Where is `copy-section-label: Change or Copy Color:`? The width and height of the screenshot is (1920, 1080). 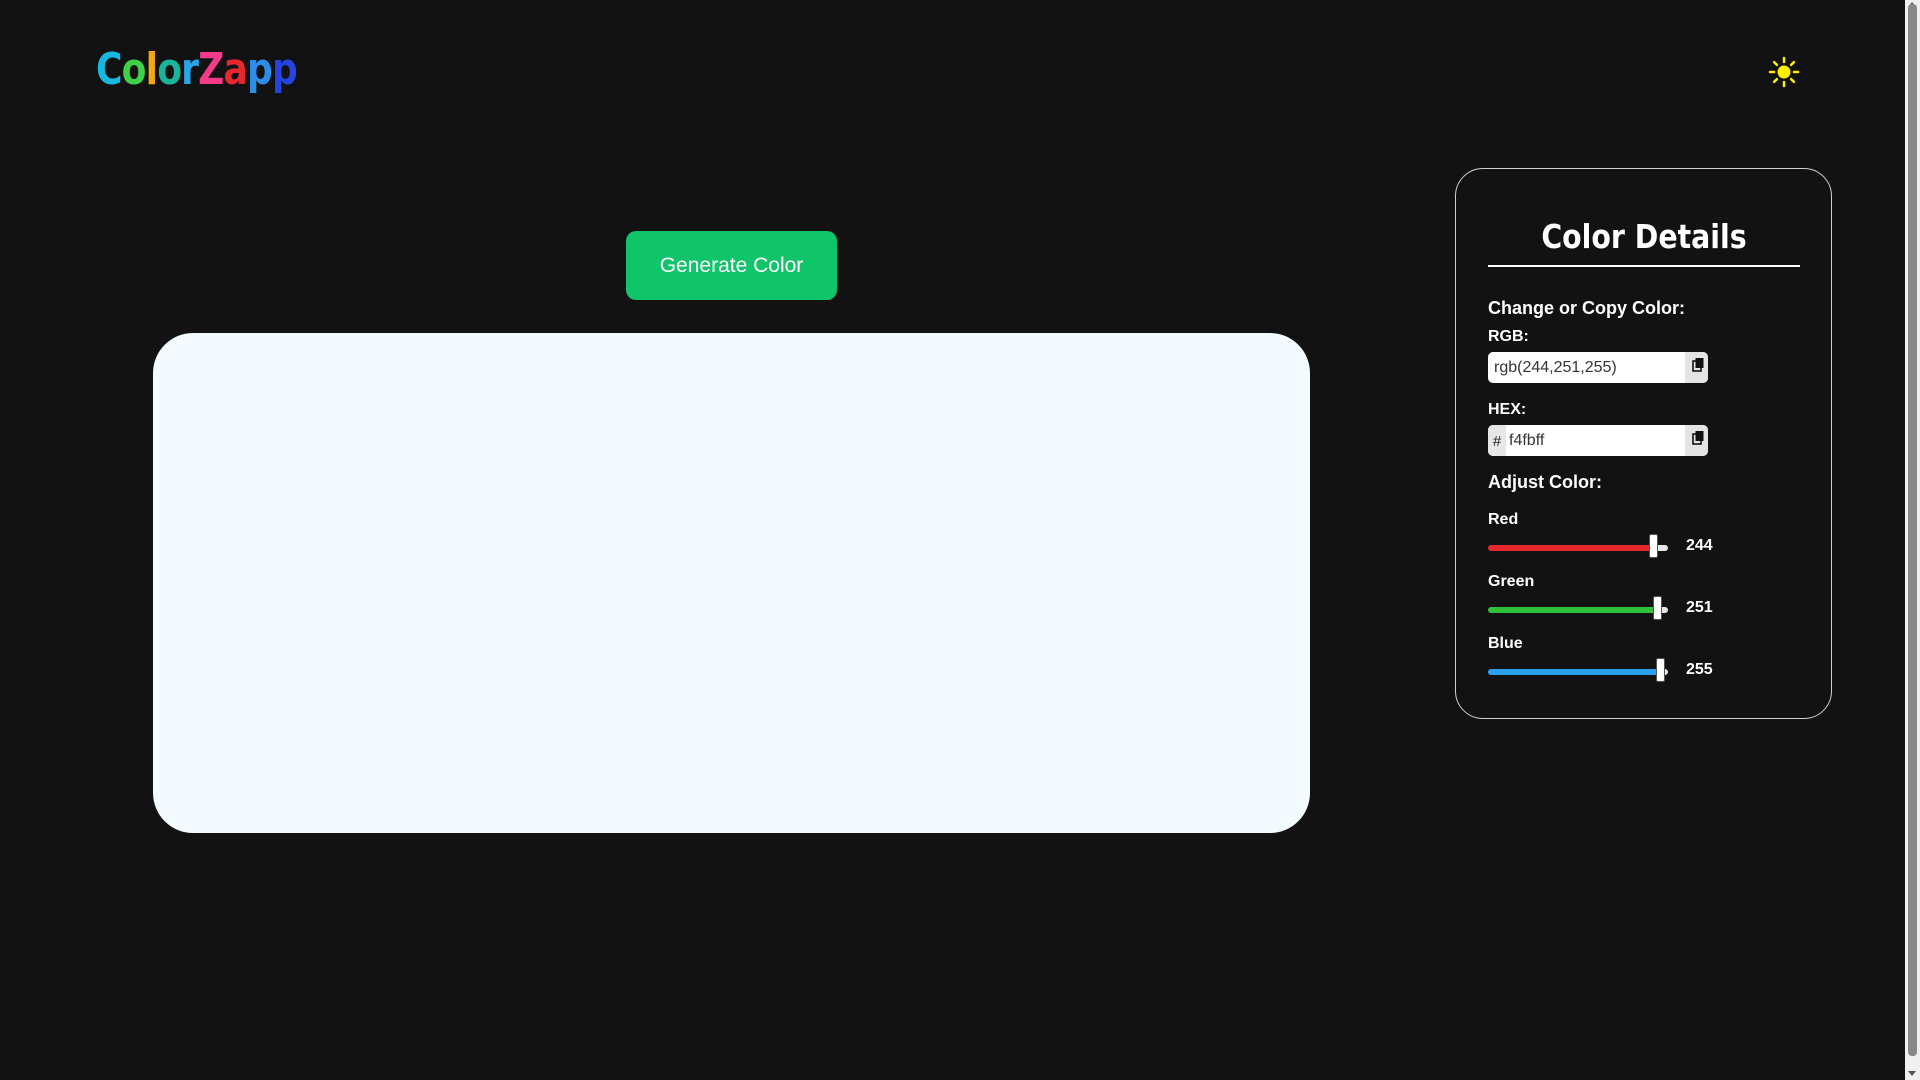
copy-section-label: Change or Copy Color: is located at coordinates (1586, 308).